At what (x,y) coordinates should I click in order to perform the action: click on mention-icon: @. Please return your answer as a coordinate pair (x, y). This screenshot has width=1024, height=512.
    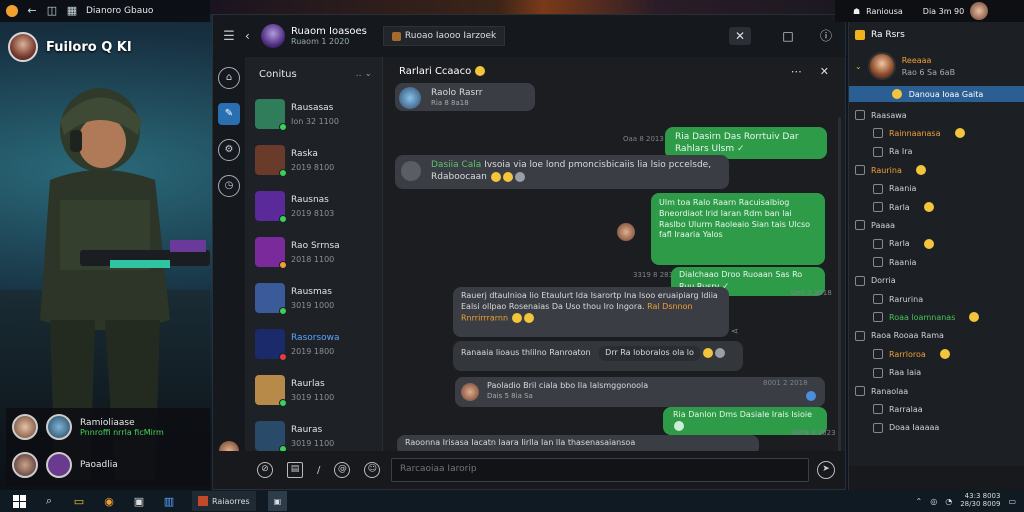
    Looking at the image, I should click on (342, 470).